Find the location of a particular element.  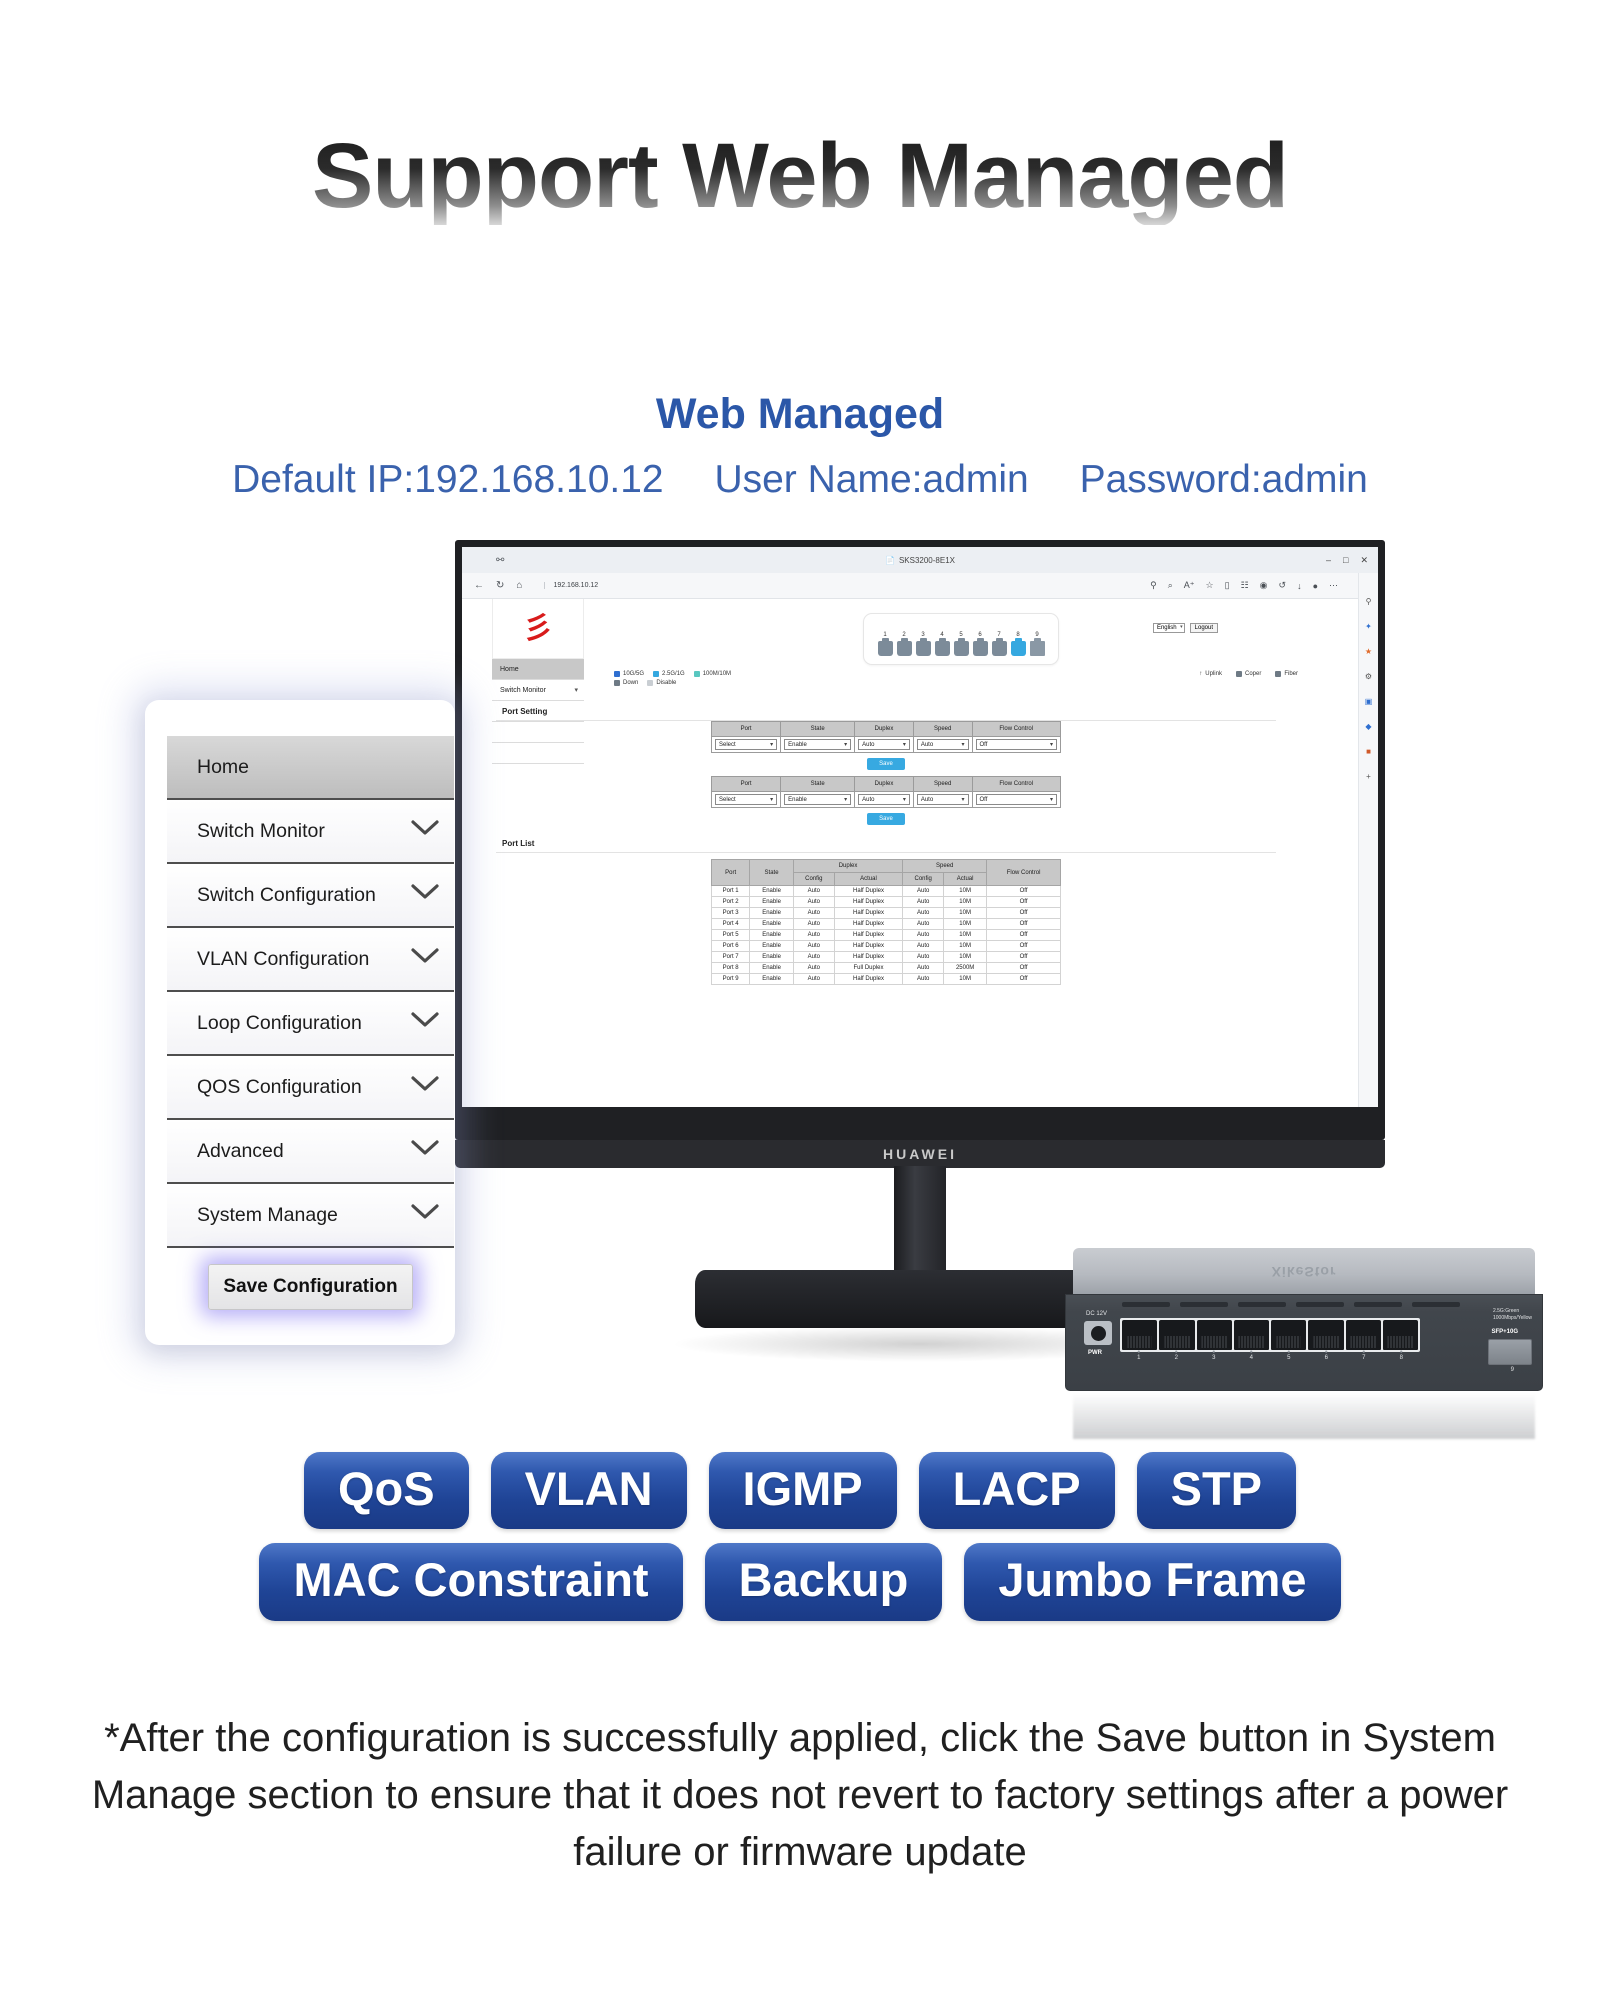

home-icon: ⌂ is located at coordinates (519, 585).